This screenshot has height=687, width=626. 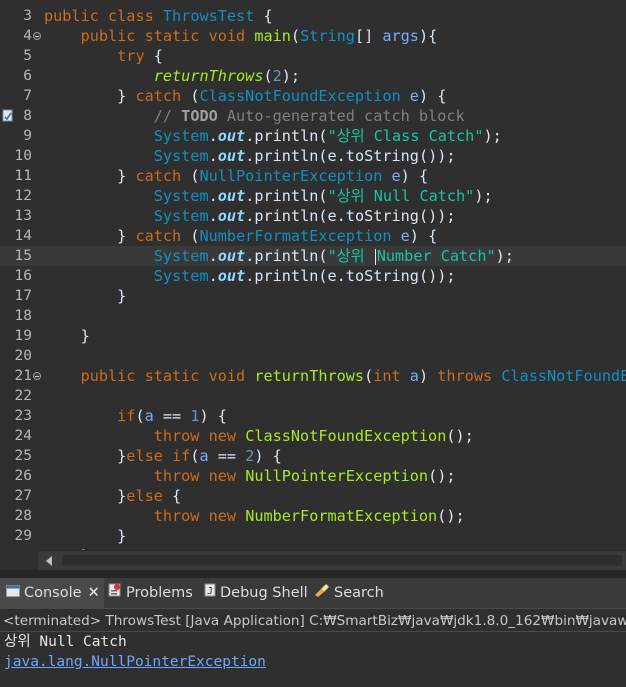 I want to click on debug-shell-icon: J, so click(x=210, y=593).